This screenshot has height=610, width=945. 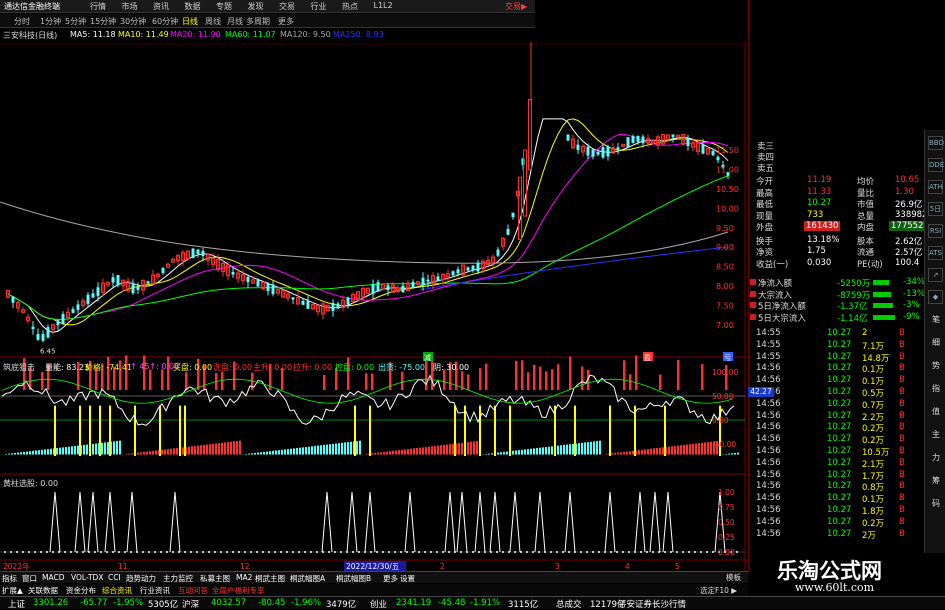 I want to click on period-tab-1: 1分钟, so click(x=50, y=21).